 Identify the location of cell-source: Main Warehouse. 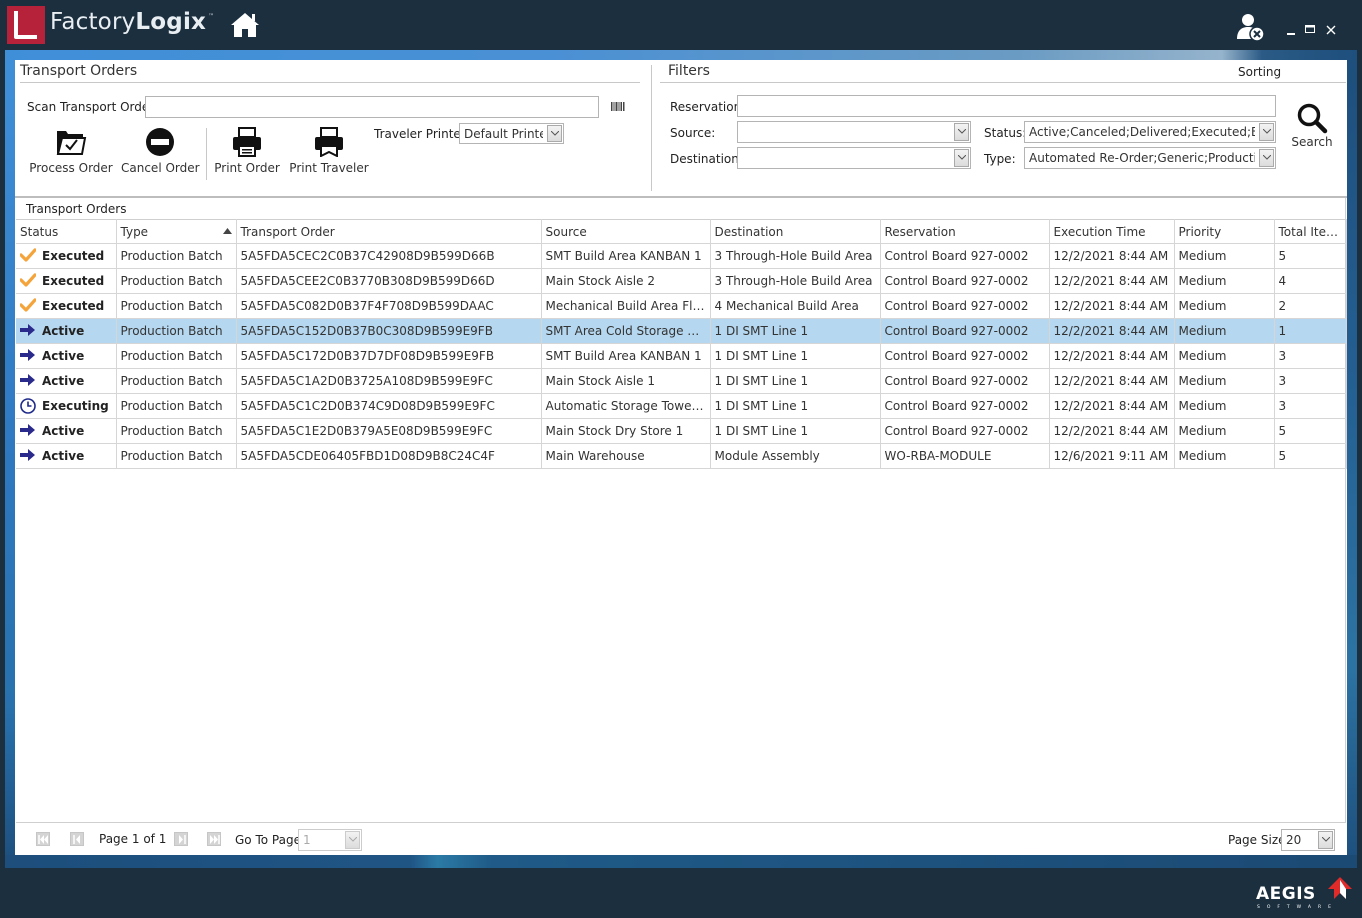
(626, 456).